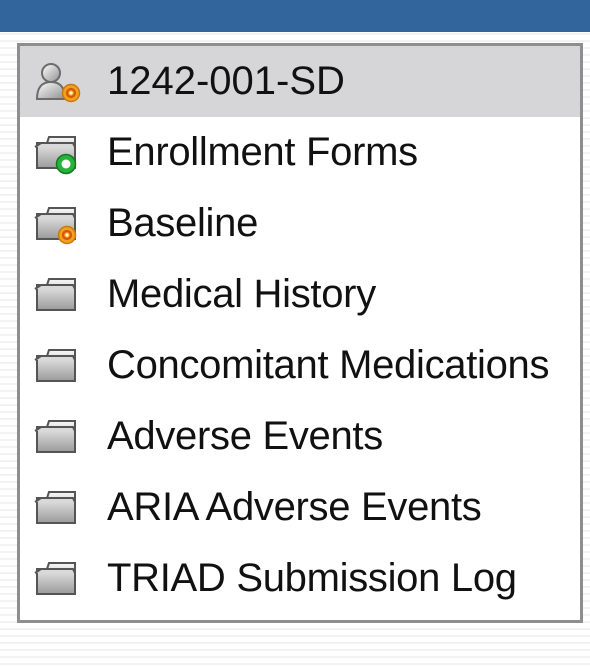 Image resolution: width=590 pixels, height=667 pixels. Describe the element at coordinates (241, 294) in the screenshot. I see `tree-item-label: Medical History` at that location.